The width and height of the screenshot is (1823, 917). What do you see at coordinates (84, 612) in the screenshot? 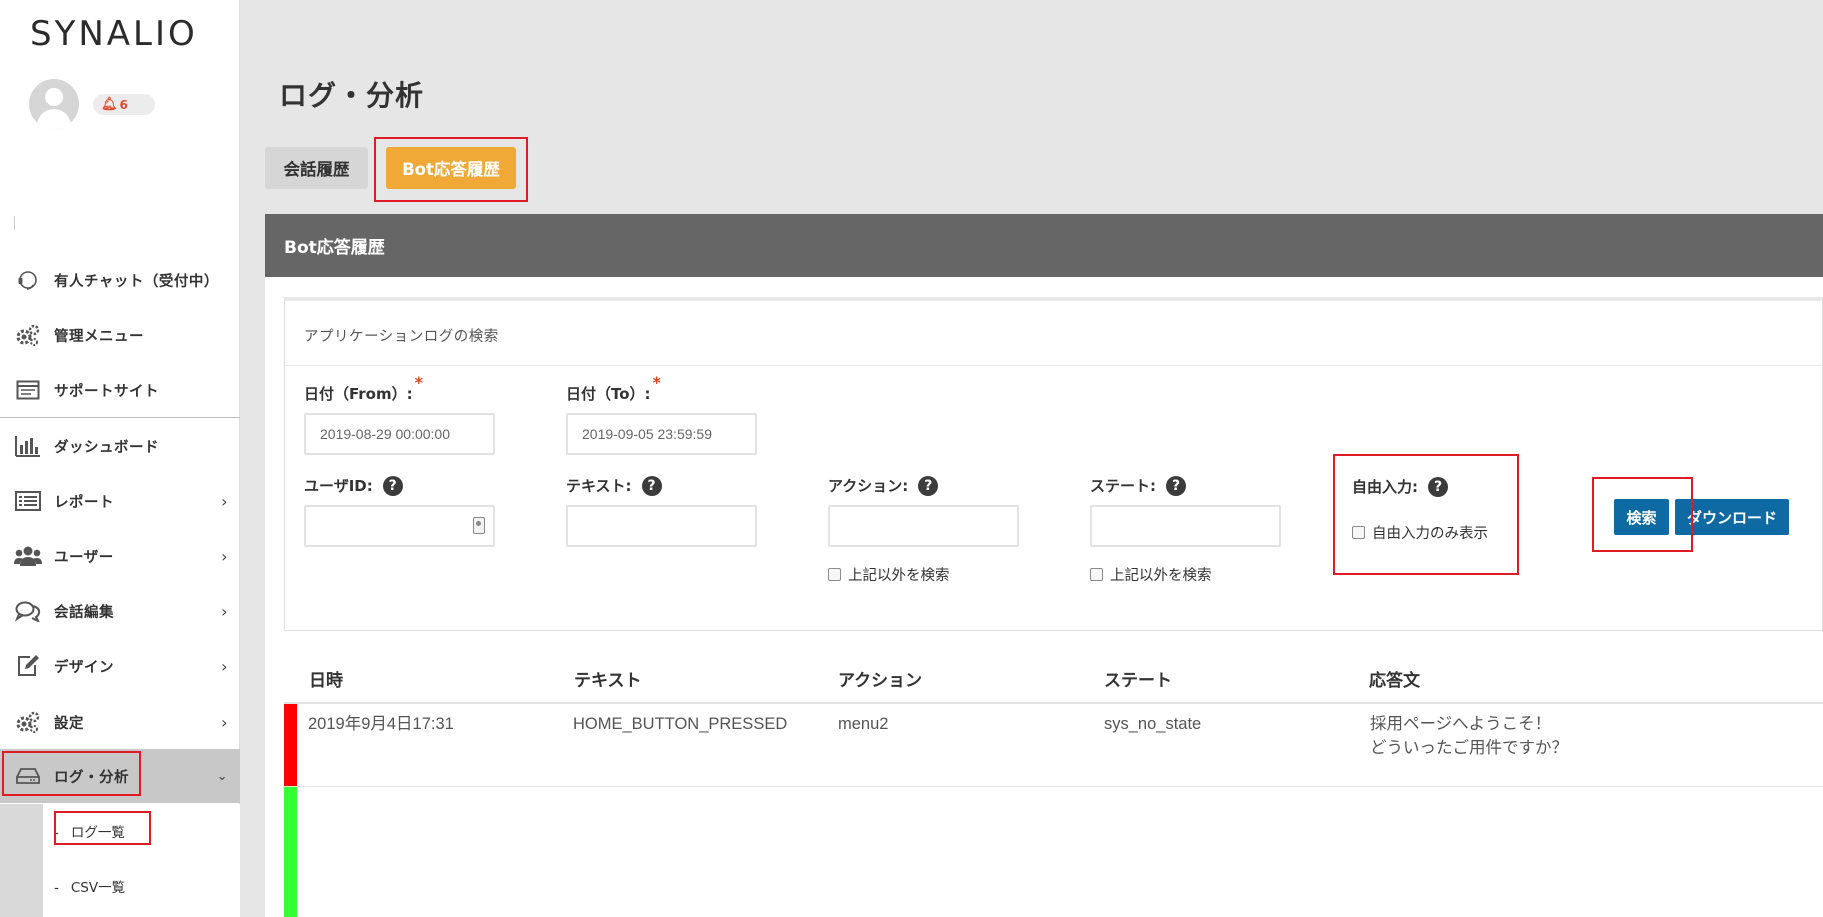
I see `sidebar-item-label: 会話編集` at bounding box center [84, 612].